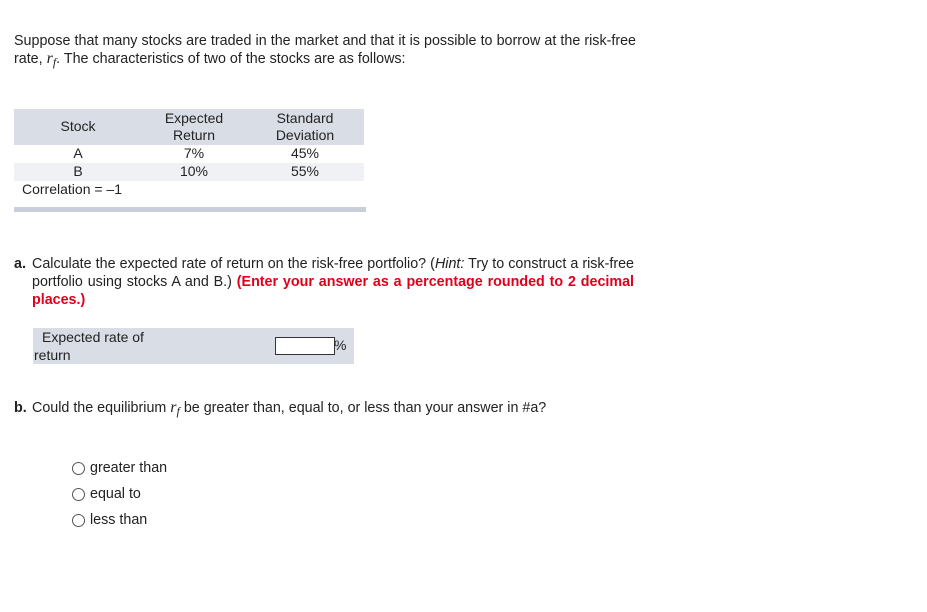  Describe the element at coordinates (194, 153) in the screenshot. I see `cell-expected-return: 7%` at that location.